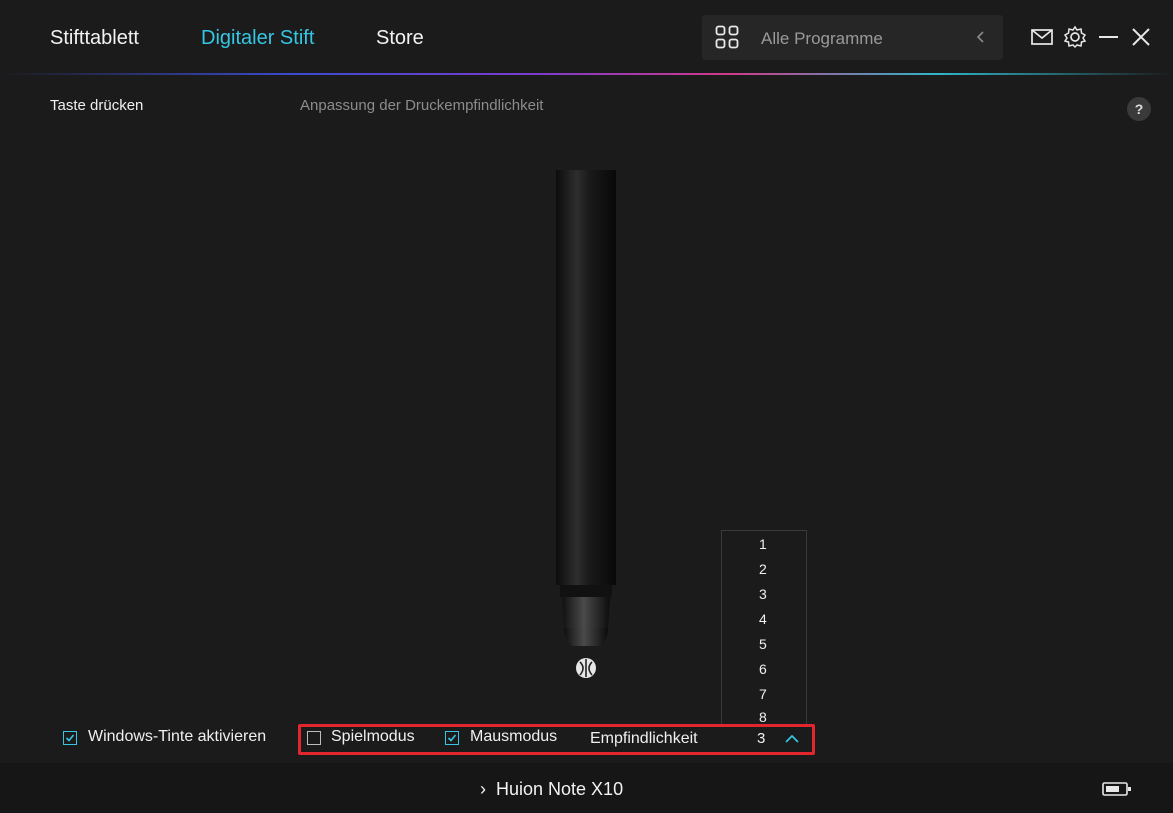 This screenshot has height=813, width=1173. Describe the element at coordinates (1116, 789) in the screenshot. I see `battery-icon` at that location.